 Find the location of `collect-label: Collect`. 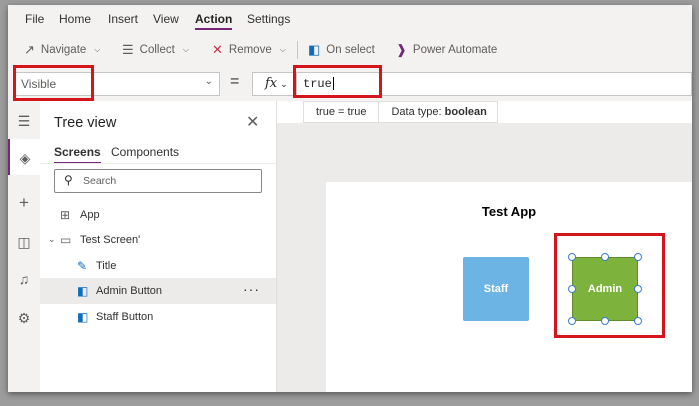

collect-label: Collect is located at coordinates (157, 50).